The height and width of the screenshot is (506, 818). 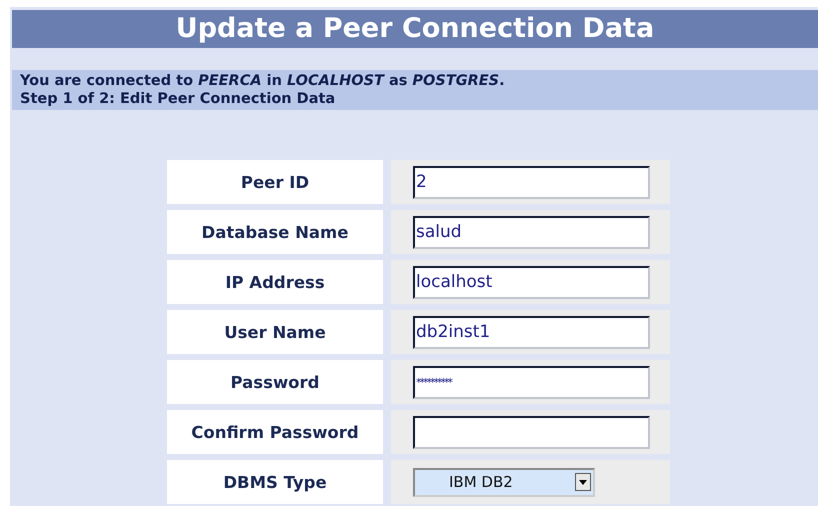 What do you see at coordinates (275, 432) in the screenshot?
I see `field-label: Confirm Password` at bounding box center [275, 432].